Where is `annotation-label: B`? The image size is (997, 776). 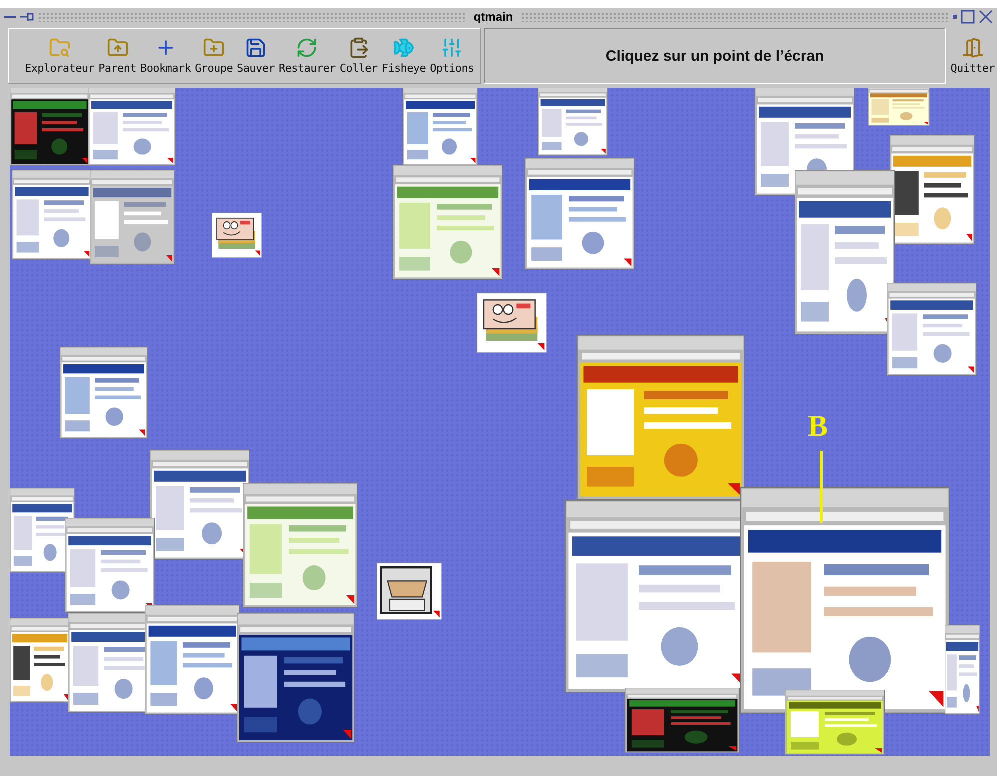 annotation-label: B is located at coordinates (818, 427).